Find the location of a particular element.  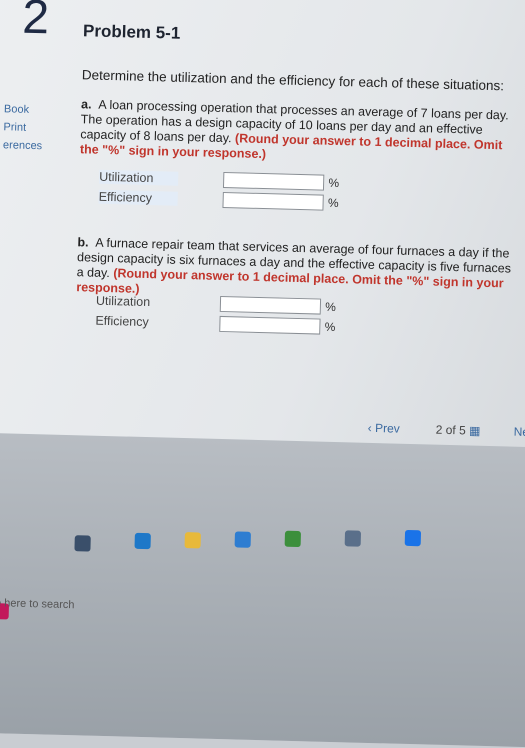

next-button: Next › is located at coordinates (519, 432).